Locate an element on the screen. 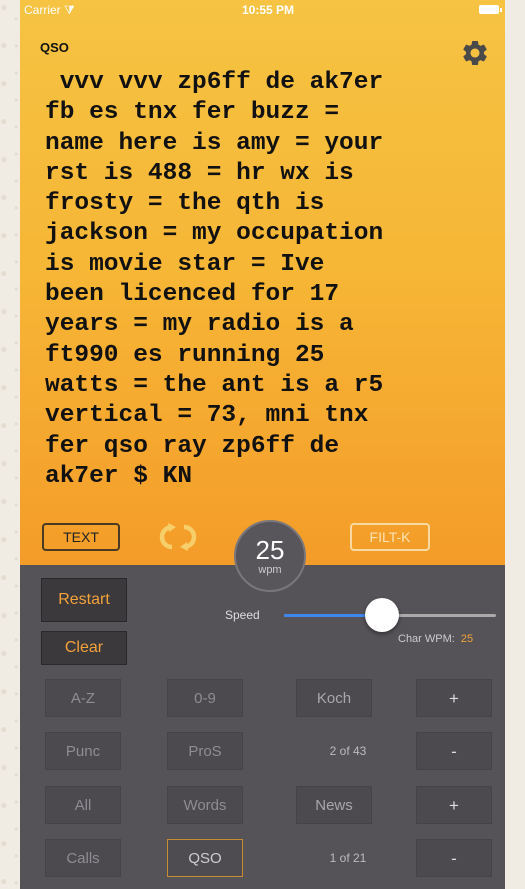 The width and height of the screenshot is (525, 889). char-wpm-value: 25 is located at coordinates (467, 639).